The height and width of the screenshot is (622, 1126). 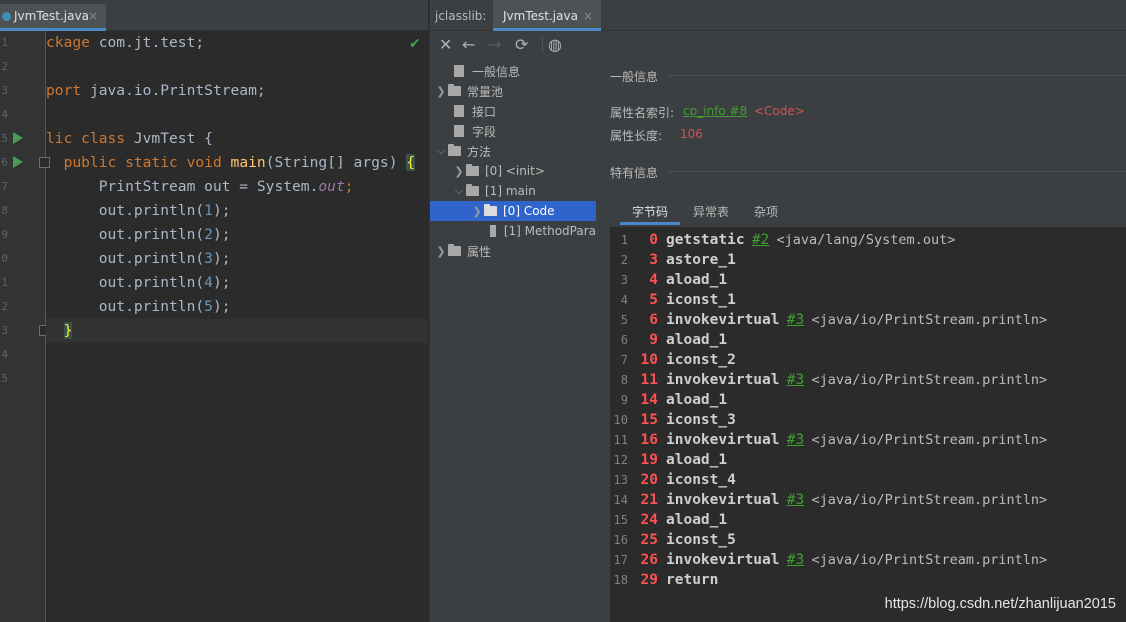 I want to click on code-line: out.println(2);, so click(x=138, y=234).